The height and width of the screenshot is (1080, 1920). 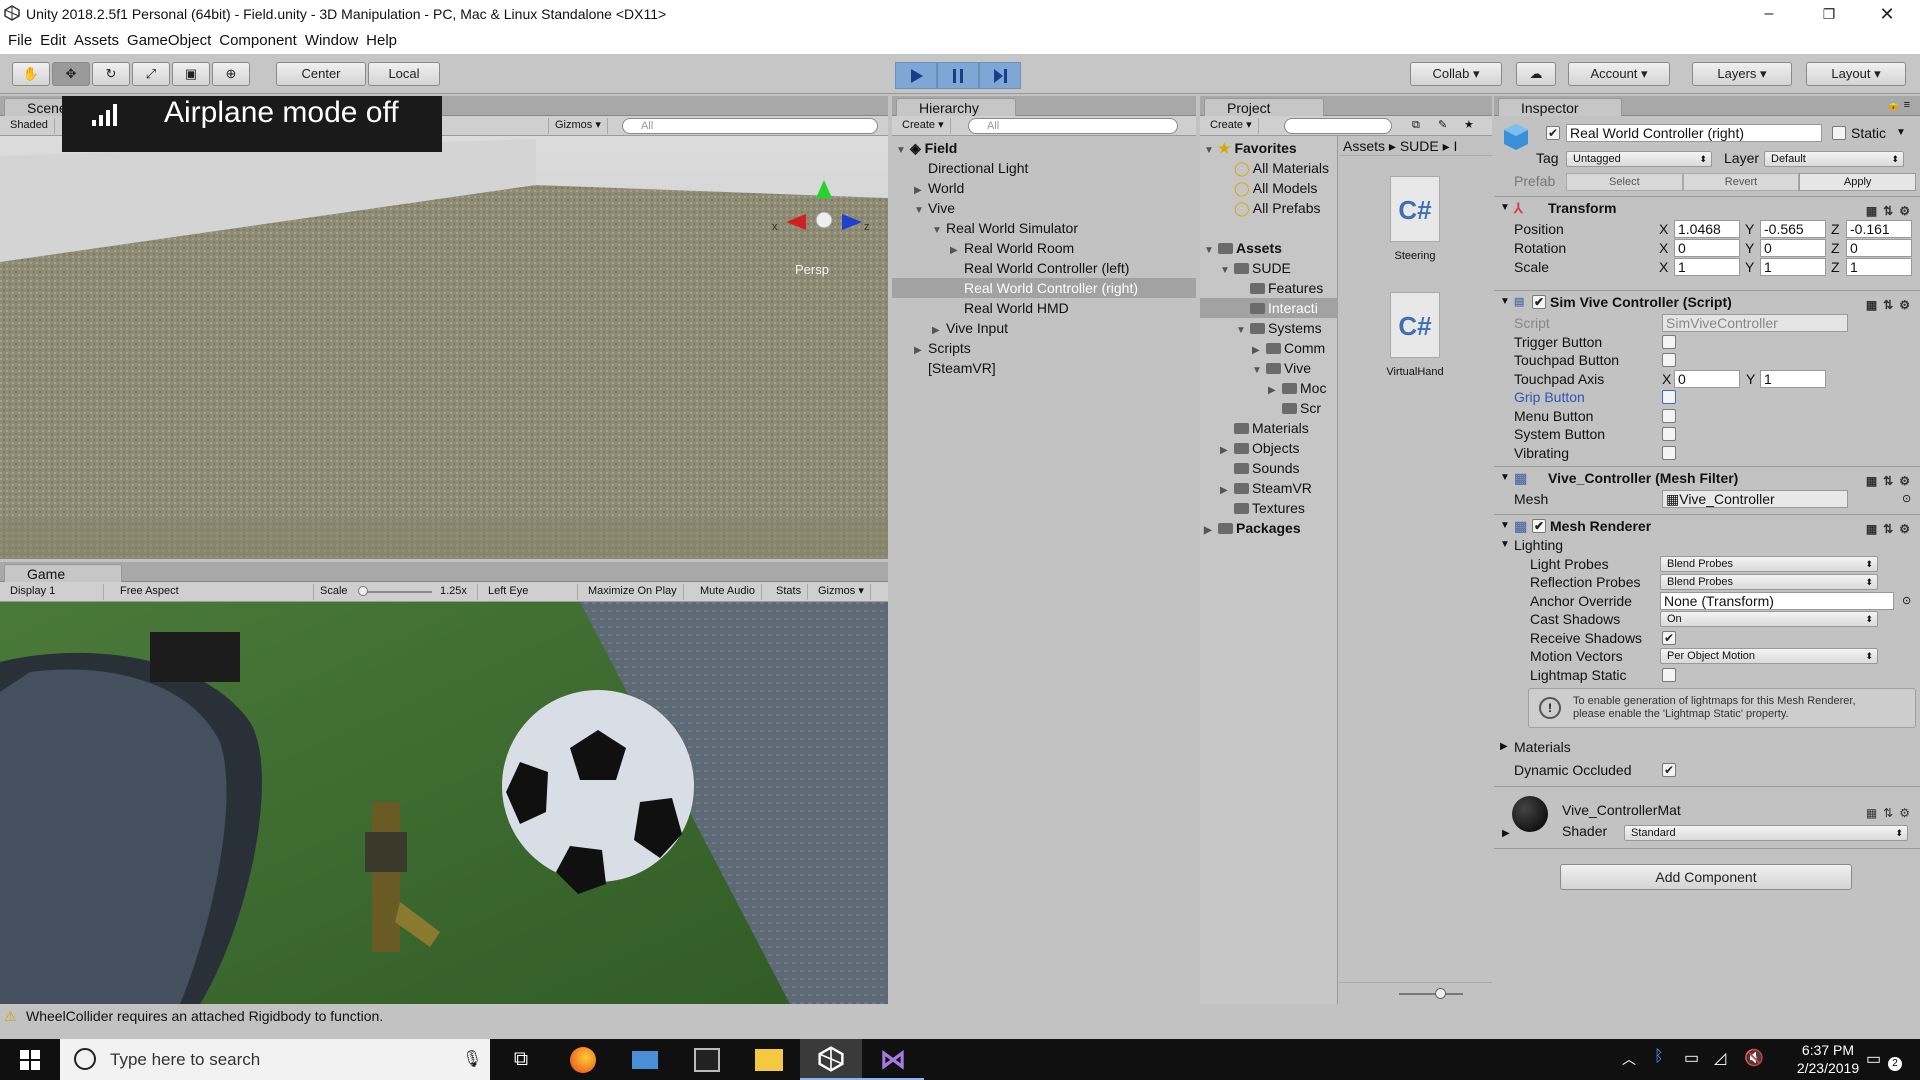 I want to click on mute-audio-toggle: Mute Audio, so click(x=728, y=592).